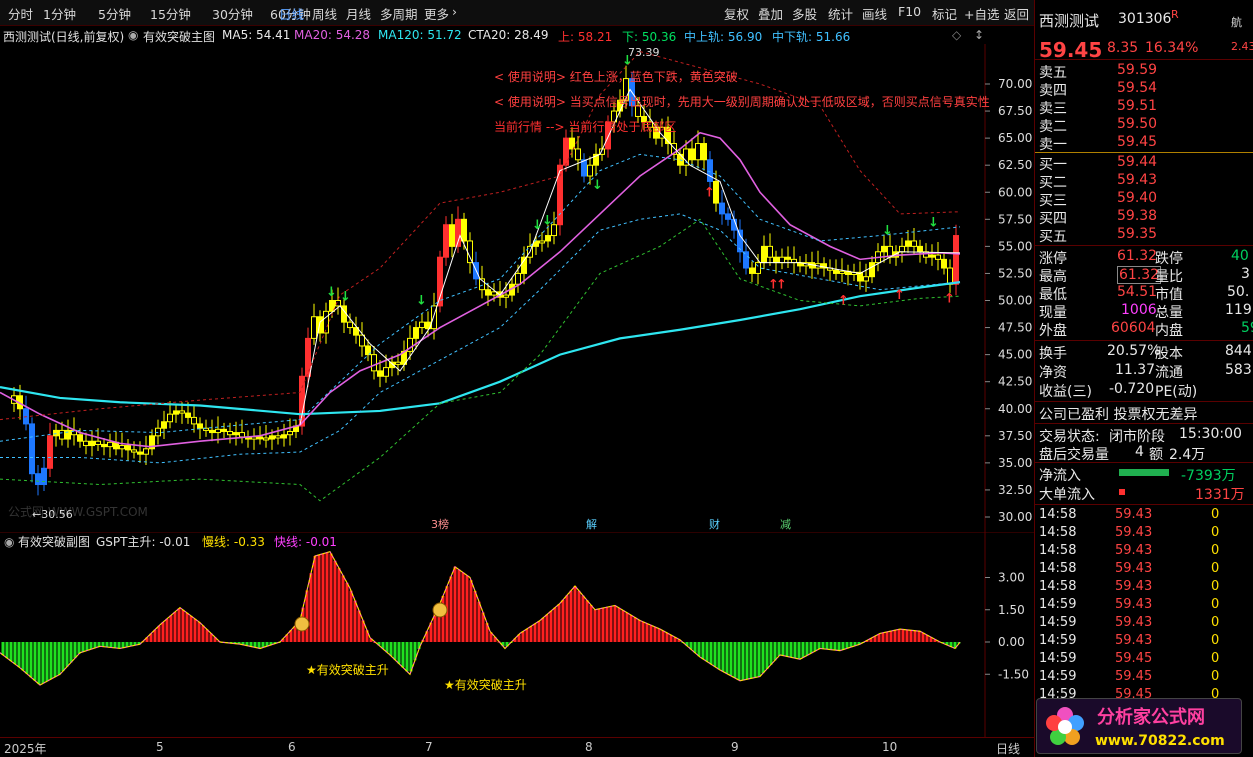 The height and width of the screenshot is (757, 1253). Describe the element at coordinates (616, 76) in the screenshot. I see `usage-note-1: < 使用说明> 红色上涨，蓝色下跌，黄色突破` at that location.